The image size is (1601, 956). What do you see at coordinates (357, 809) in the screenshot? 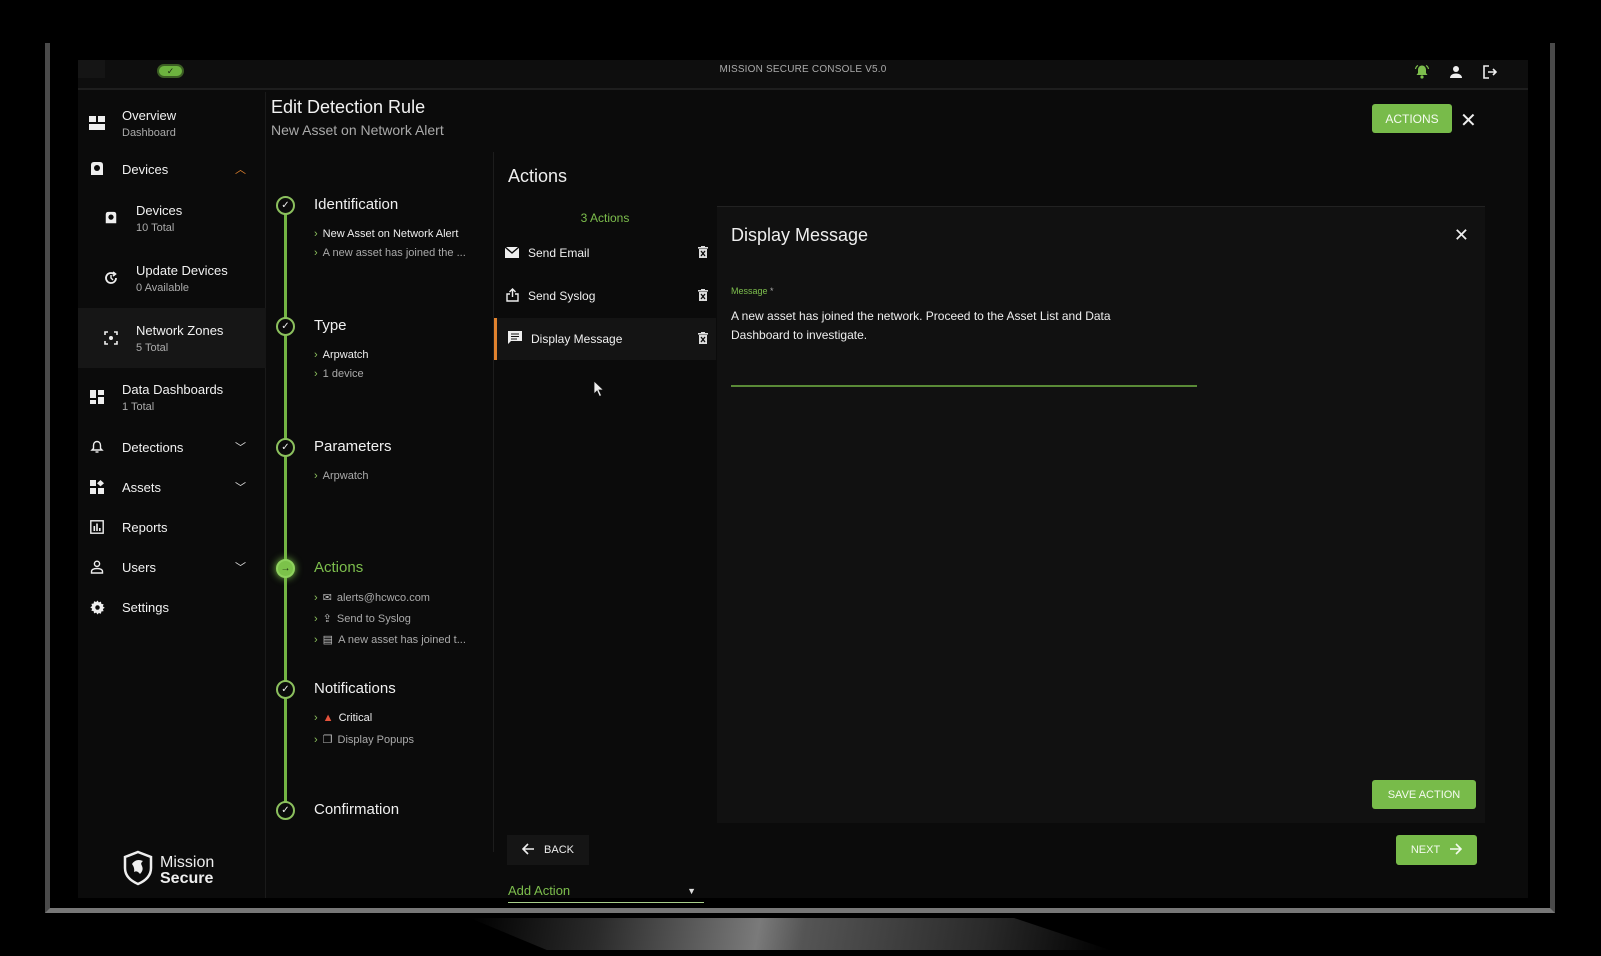
I see `step-title: Confirmation` at bounding box center [357, 809].